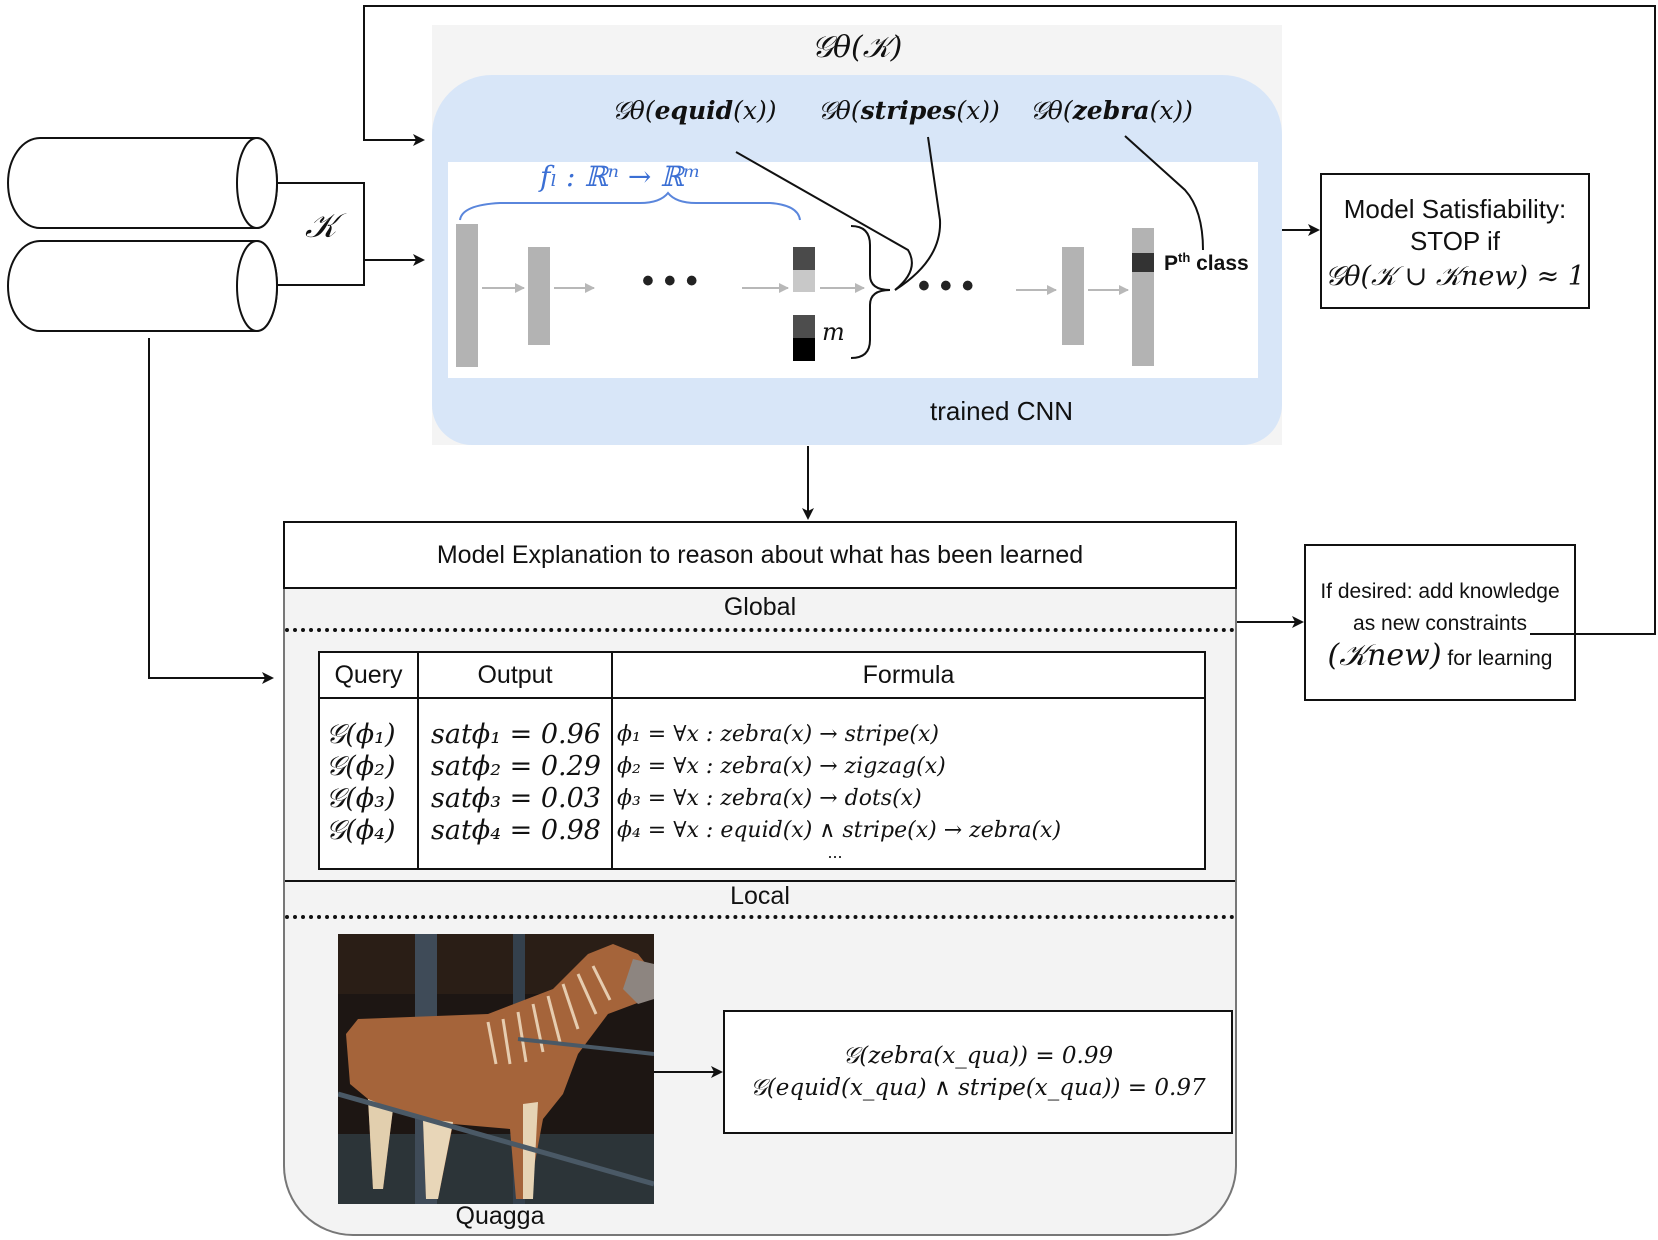 Image resolution: width=1658 pixels, height=1240 pixels. I want to click on feature-layer, so click(804, 304).